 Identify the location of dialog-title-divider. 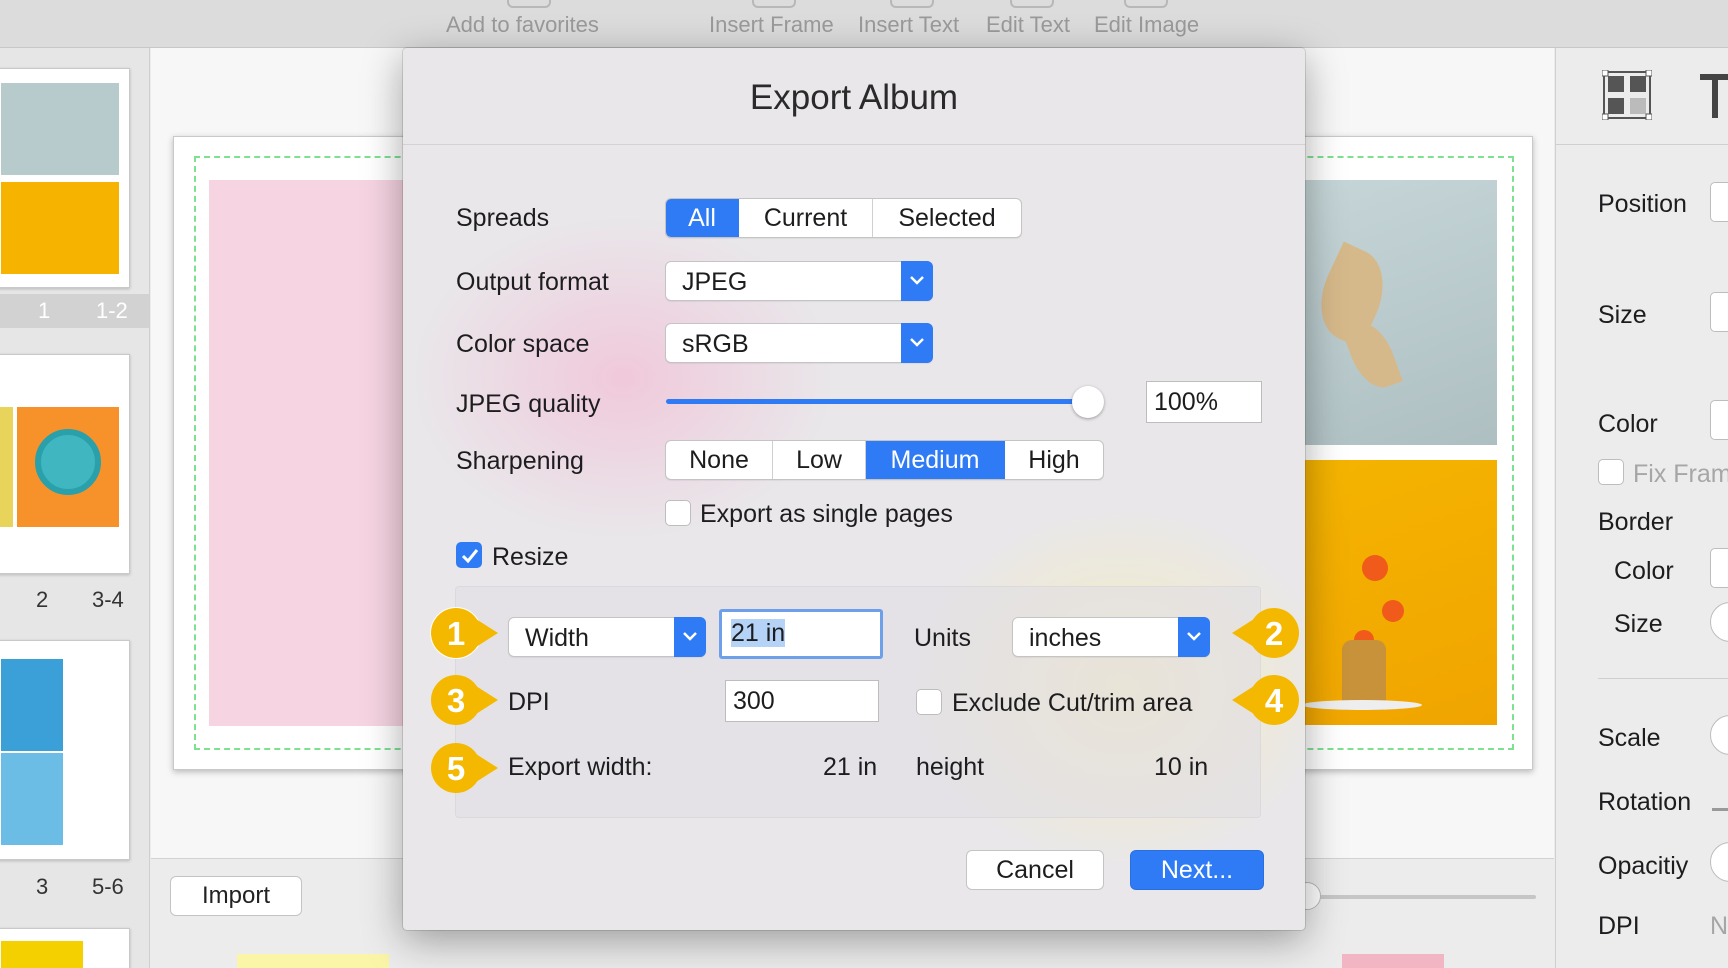
(854, 144).